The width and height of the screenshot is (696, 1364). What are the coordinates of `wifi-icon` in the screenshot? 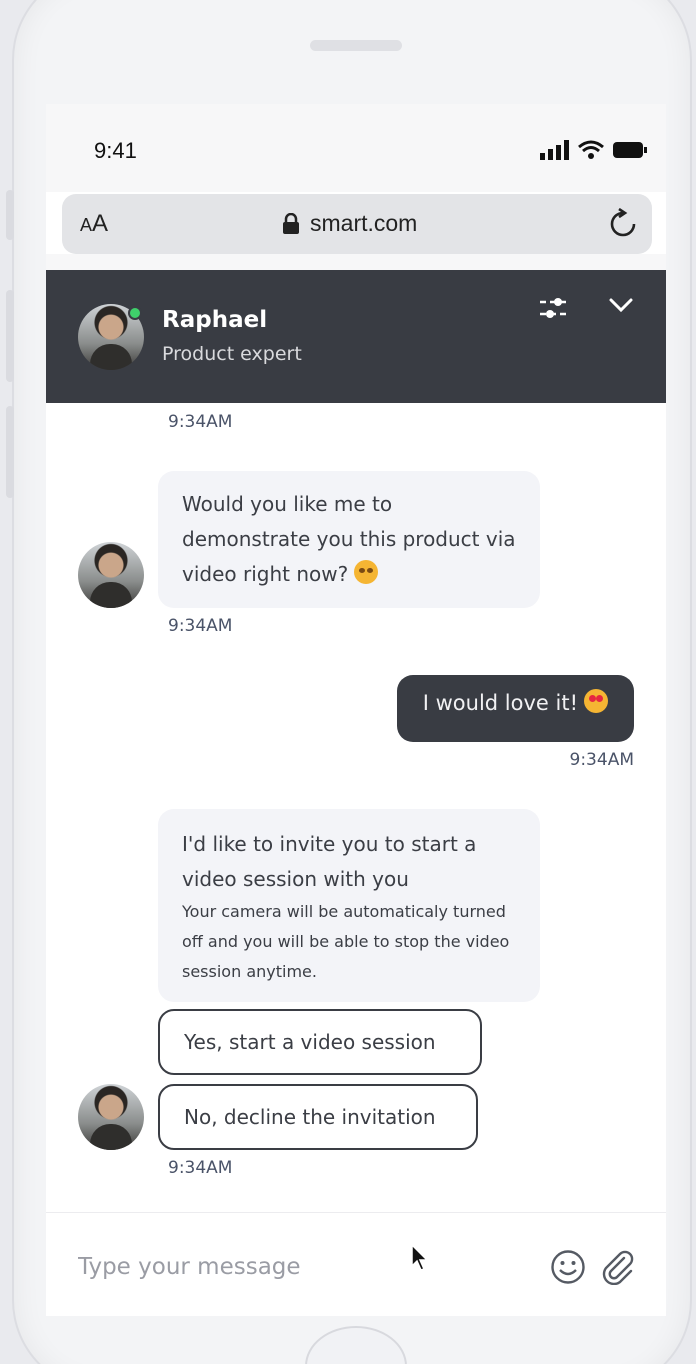 It's located at (591, 149).